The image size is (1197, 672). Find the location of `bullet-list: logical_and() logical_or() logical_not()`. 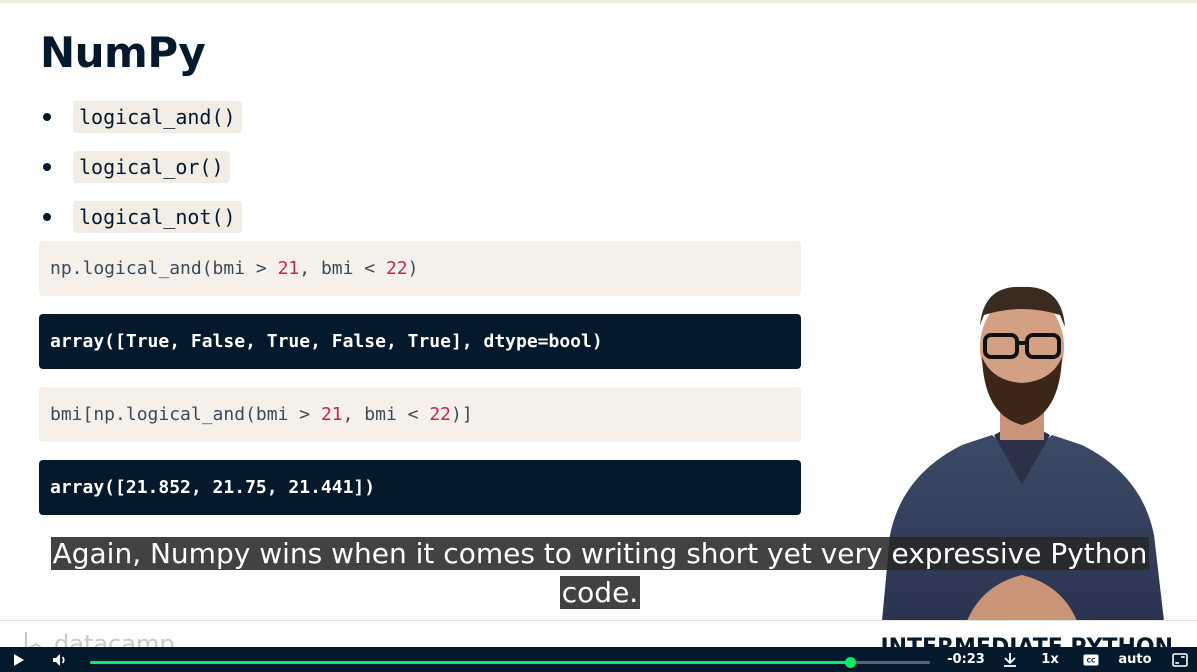

bullet-list: logical_and() logical_or() logical_not() is located at coordinates (141, 167).